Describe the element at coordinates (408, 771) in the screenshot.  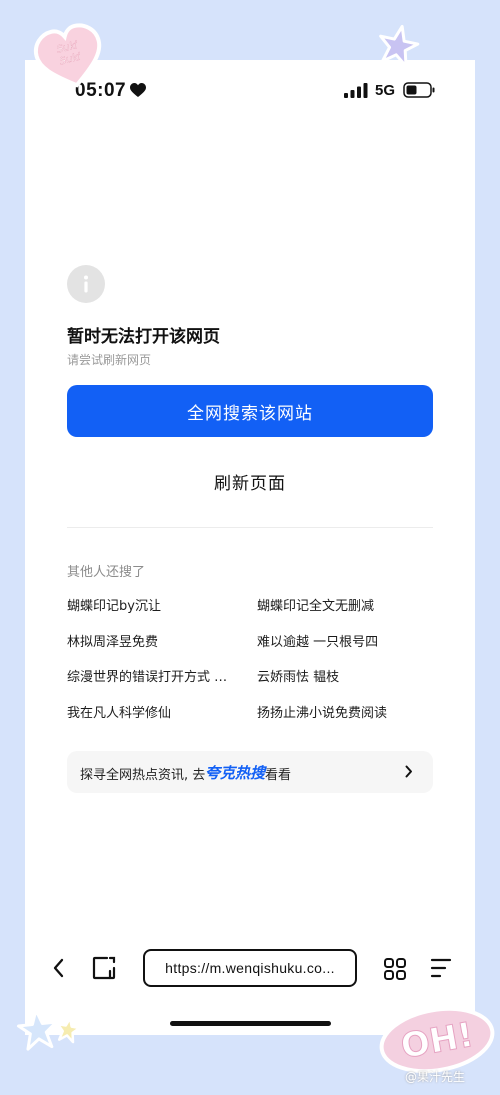
I see `chevron-right-icon` at that location.